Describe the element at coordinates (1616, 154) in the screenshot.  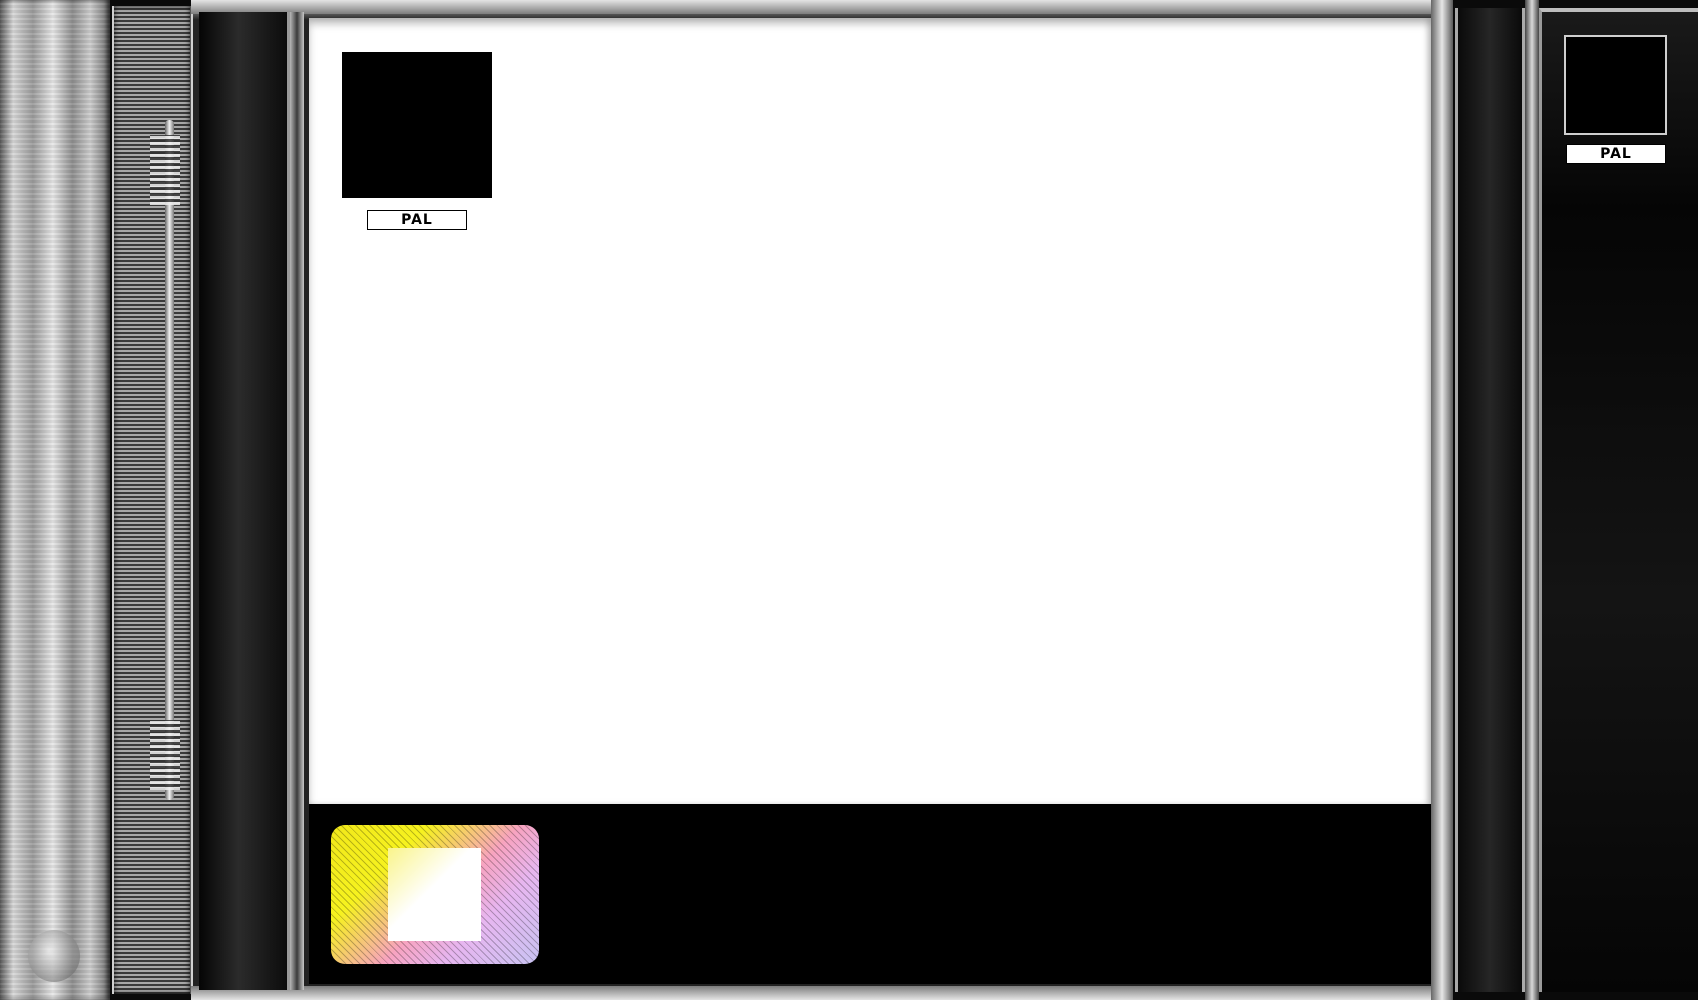
I see `spine-format-label: PAL` at that location.